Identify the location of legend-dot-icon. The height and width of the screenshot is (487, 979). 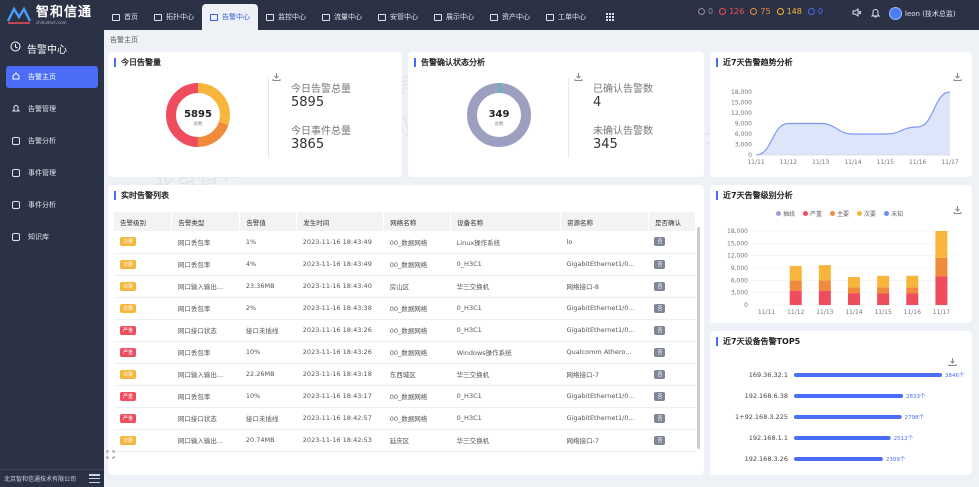
(833, 213).